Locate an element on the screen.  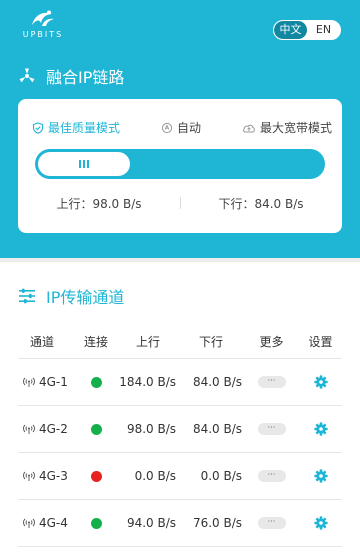
channel-name: 4G-4 is located at coordinates (53, 523).